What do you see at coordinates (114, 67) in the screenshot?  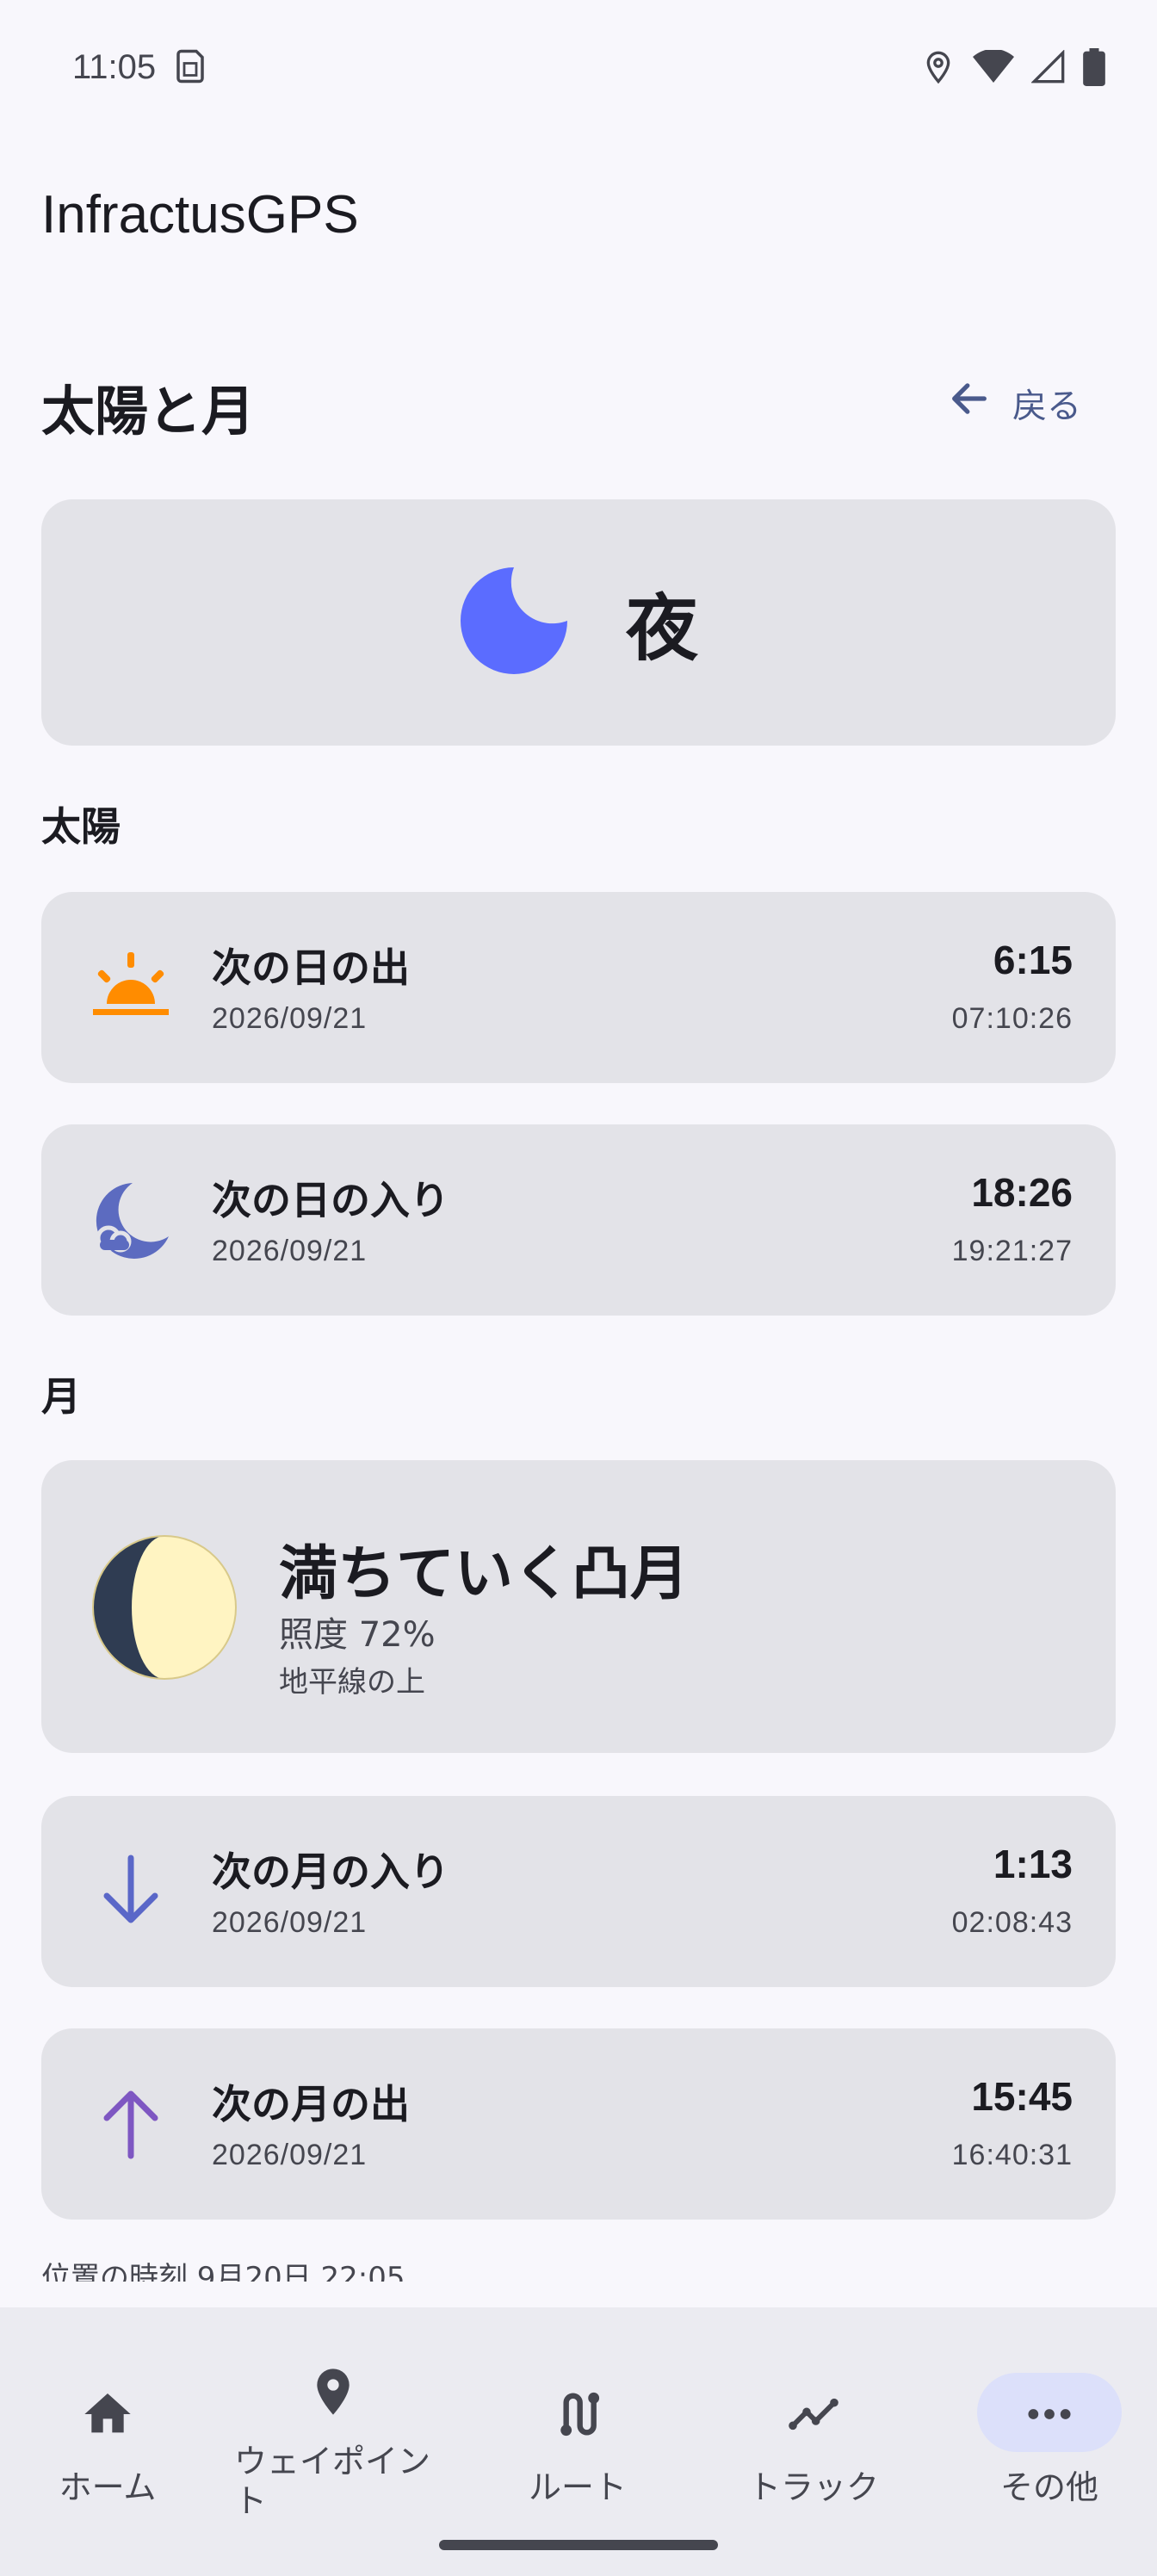 I see `status-time: 11:05` at bounding box center [114, 67].